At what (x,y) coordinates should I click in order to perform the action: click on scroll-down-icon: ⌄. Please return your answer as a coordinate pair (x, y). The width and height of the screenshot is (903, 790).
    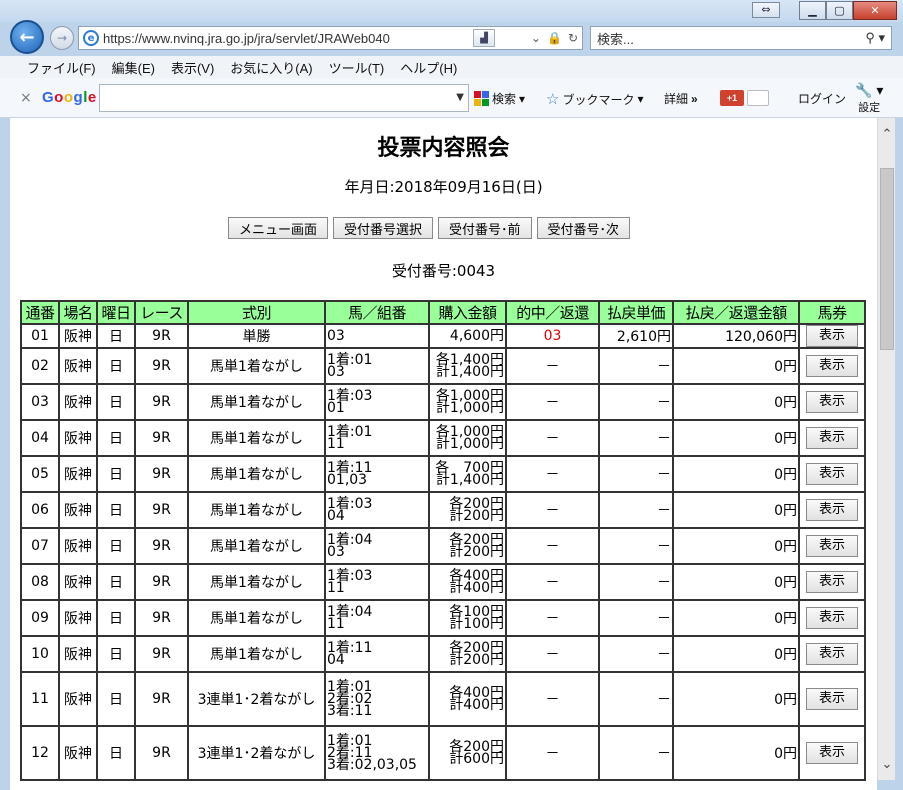
    Looking at the image, I should click on (887, 765).